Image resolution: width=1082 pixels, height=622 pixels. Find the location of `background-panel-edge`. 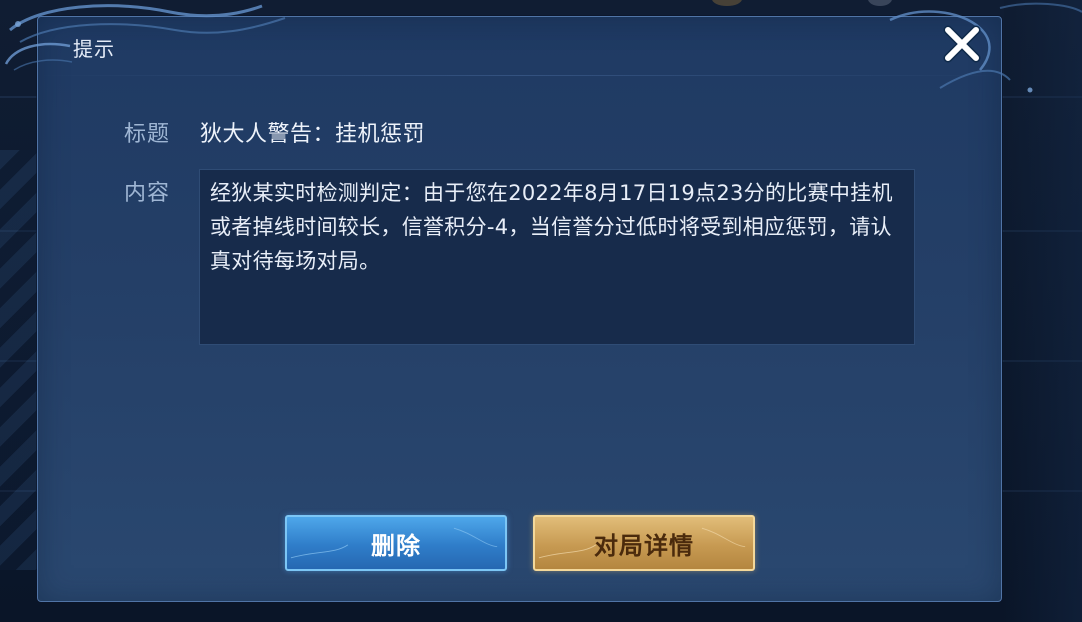

background-panel-edge is located at coordinates (1043, 311).